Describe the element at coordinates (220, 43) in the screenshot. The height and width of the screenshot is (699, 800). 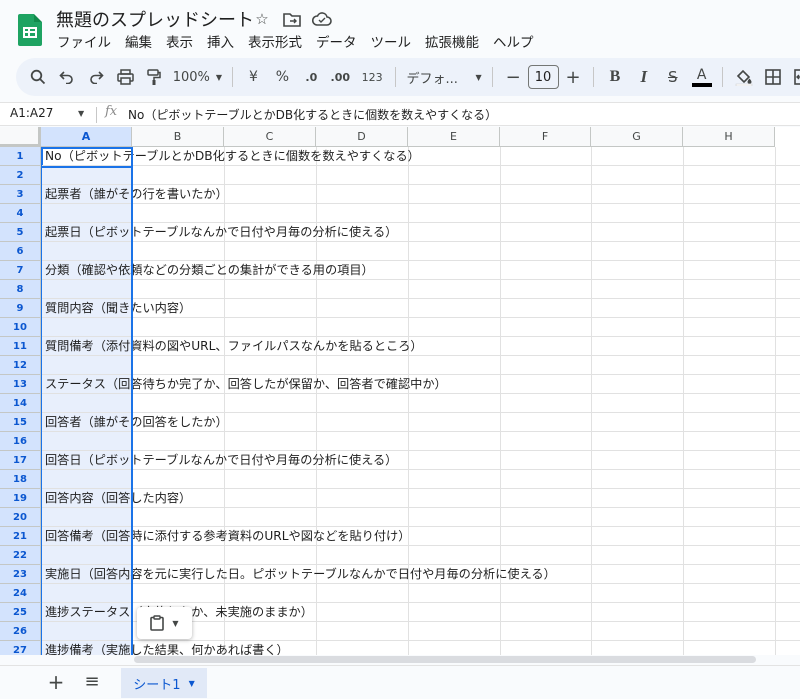
I see `menu-insert: 挿入` at that location.